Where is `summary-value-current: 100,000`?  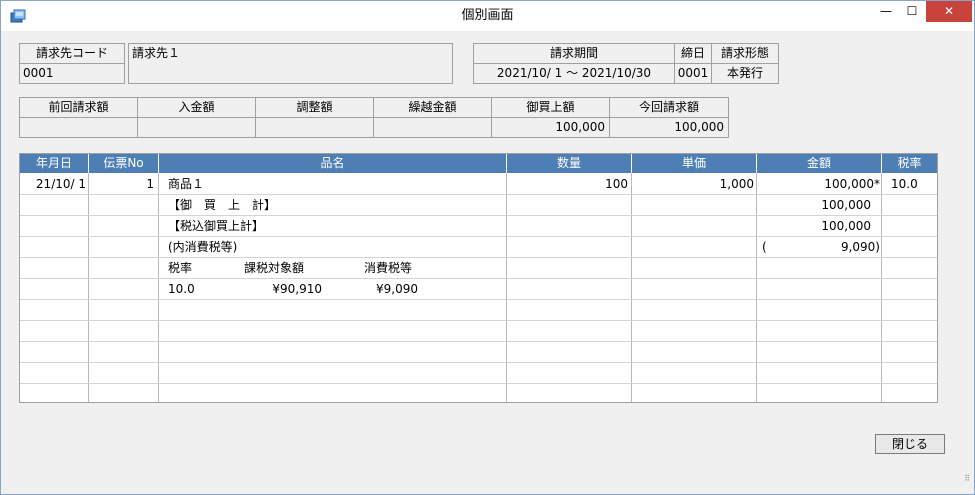
summary-value-current: 100,000 is located at coordinates (669, 127).